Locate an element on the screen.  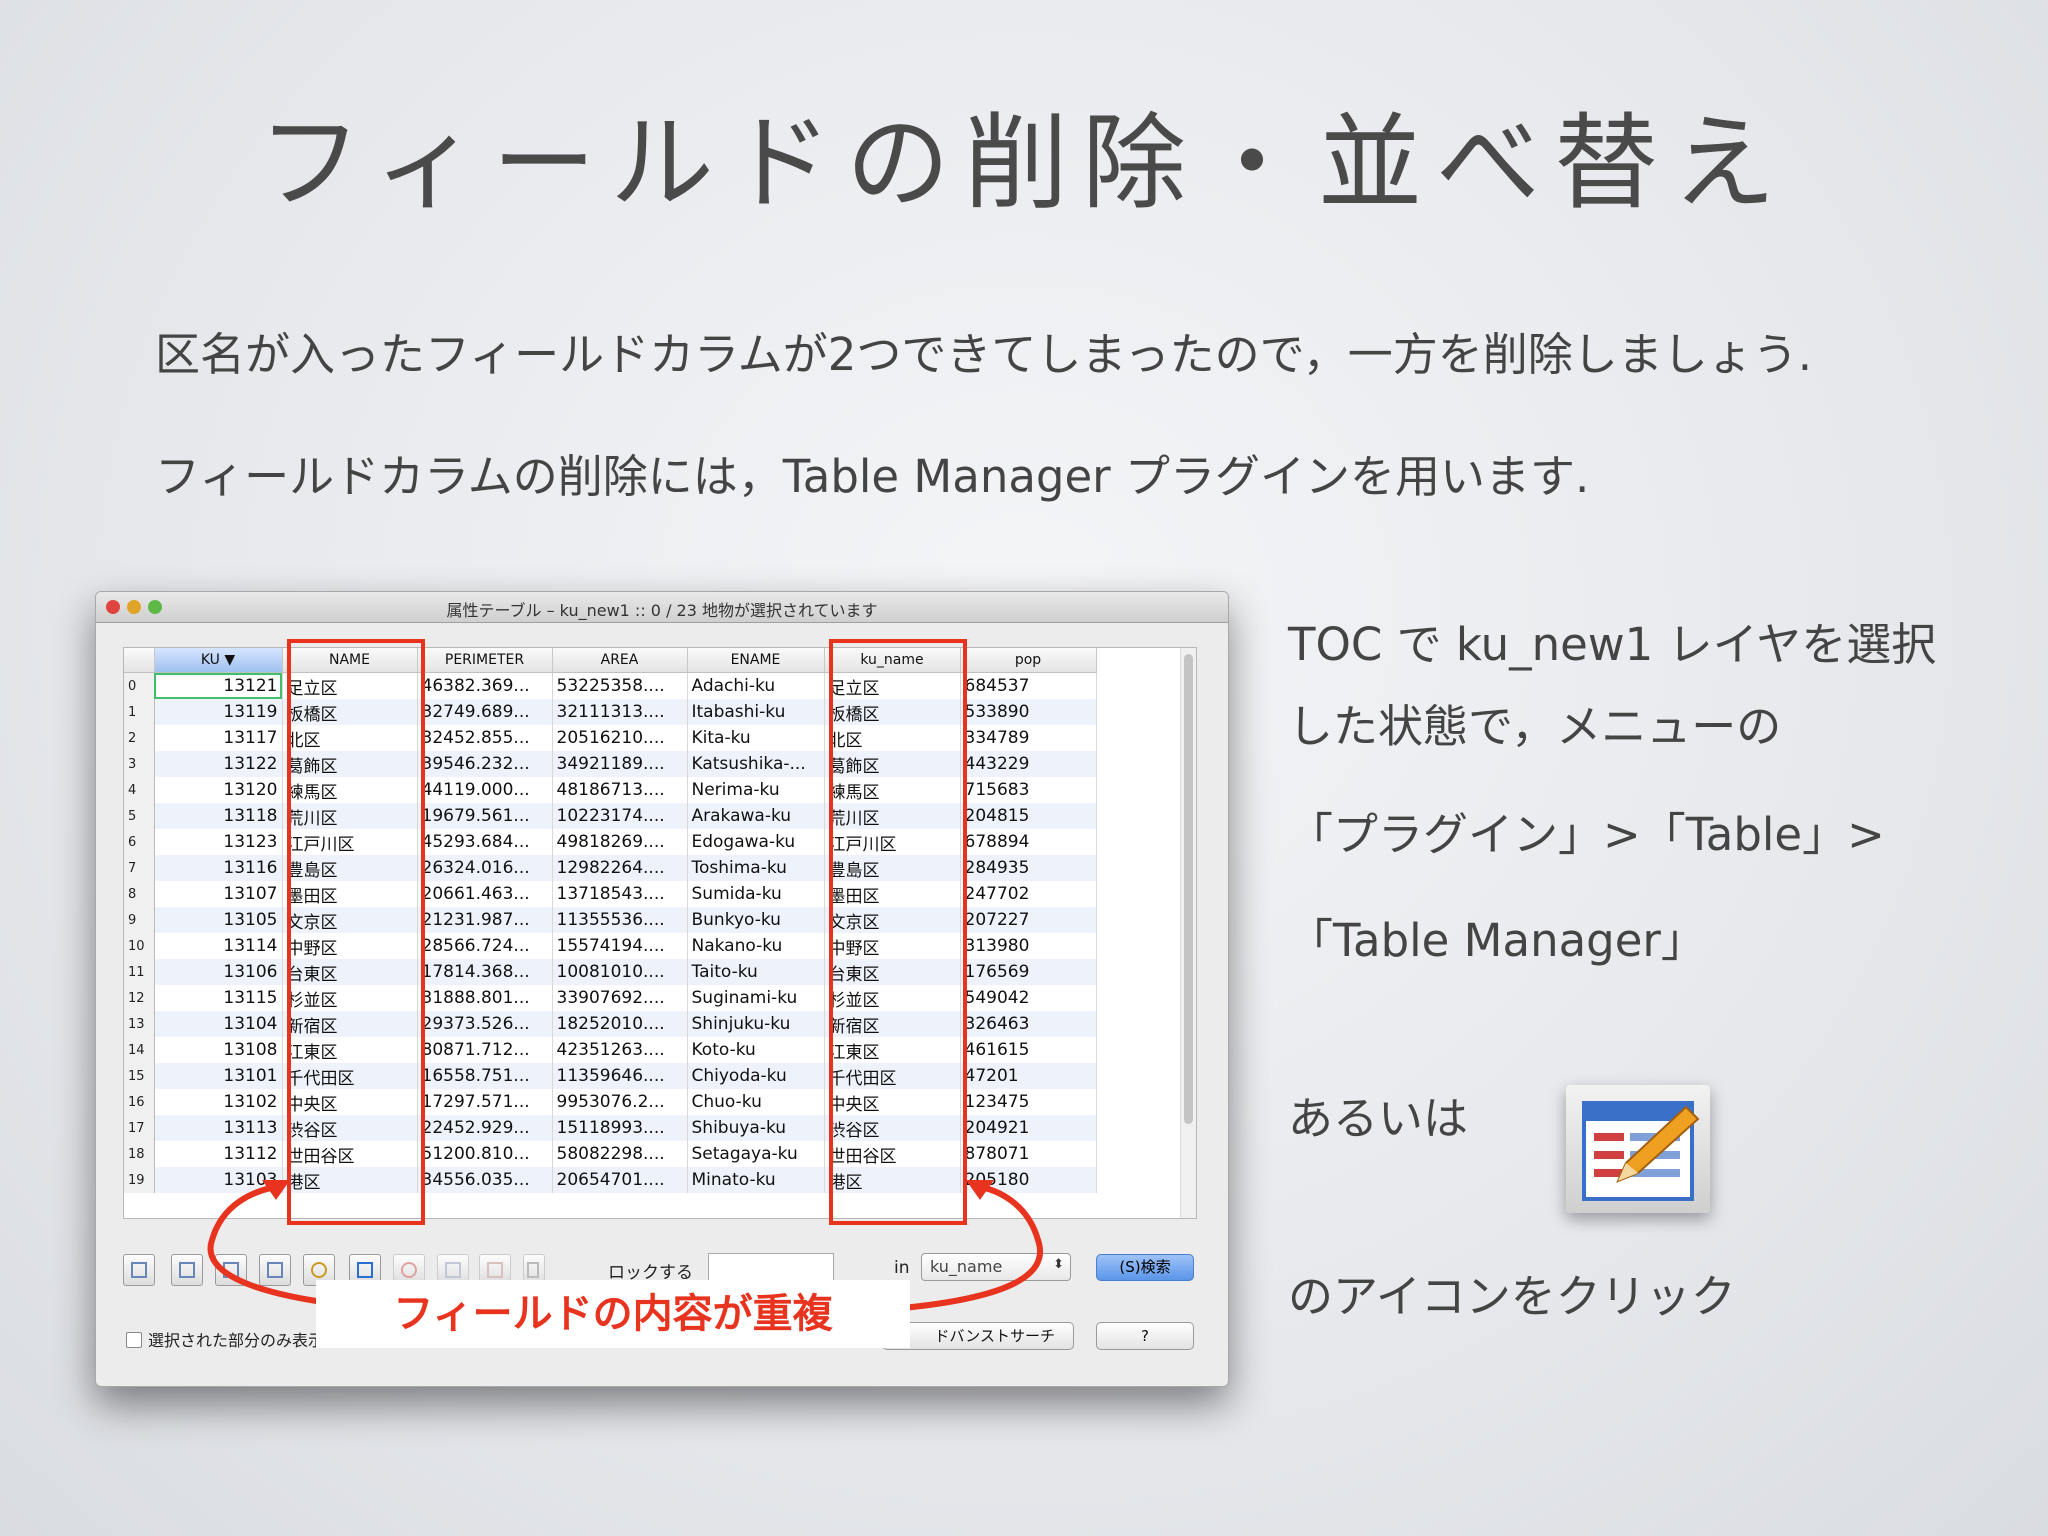
instruction-line-4: 「Table Manager」 is located at coordinates (1497, 940).